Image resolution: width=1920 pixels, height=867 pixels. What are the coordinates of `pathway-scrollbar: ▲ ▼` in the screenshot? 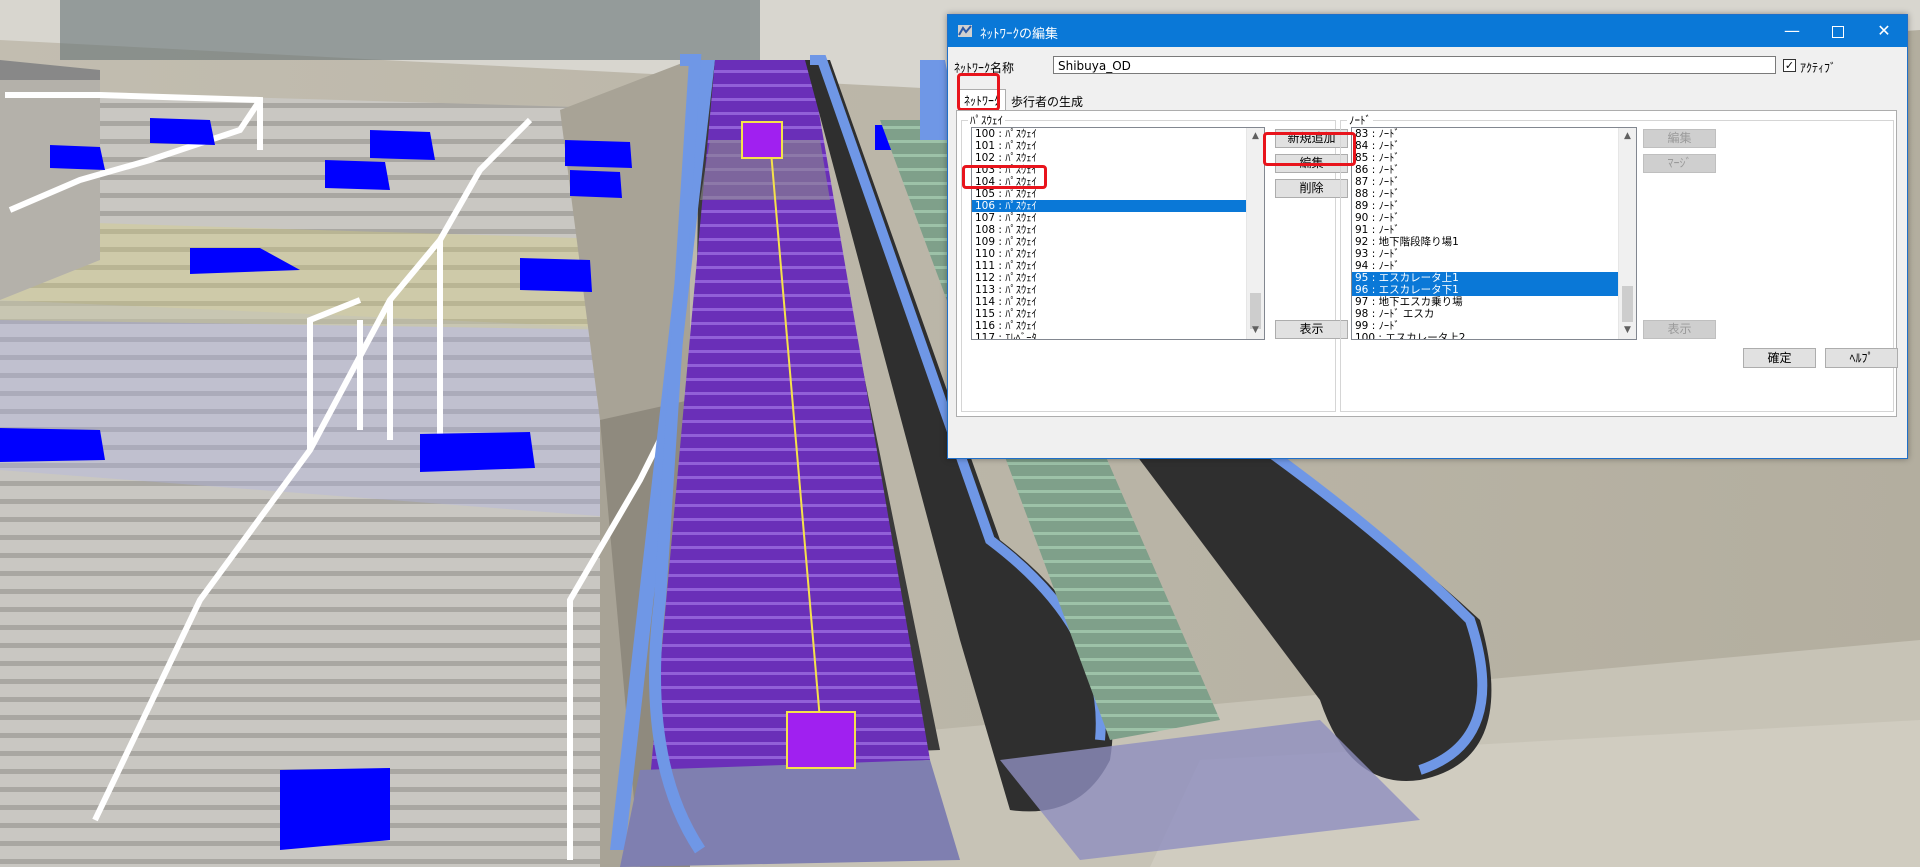 It's located at (1255, 233).